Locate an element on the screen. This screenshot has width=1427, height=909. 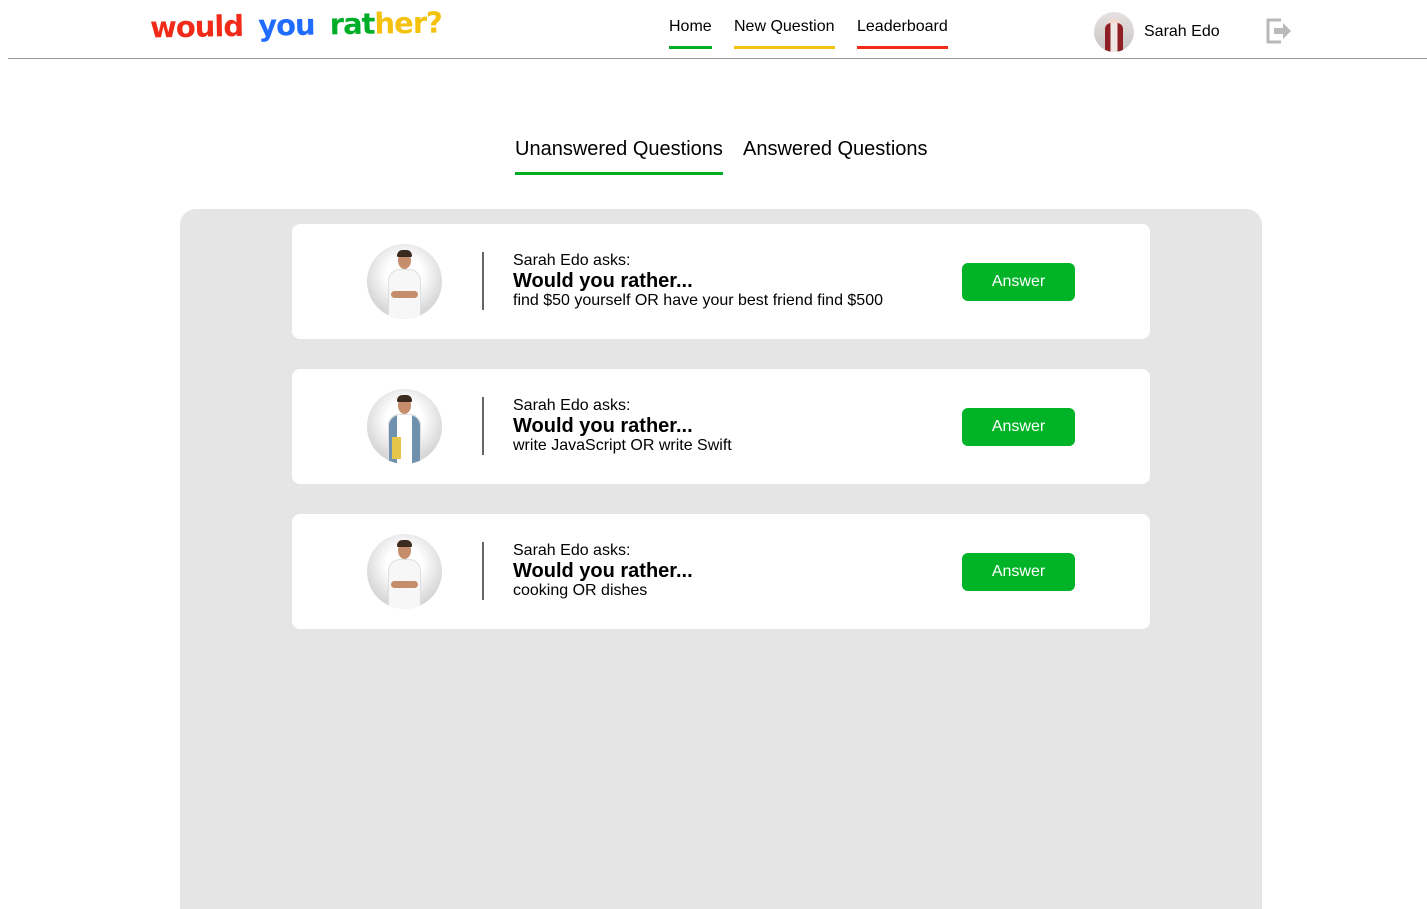
logo-word-her: her? is located at coordinates (408, 23).